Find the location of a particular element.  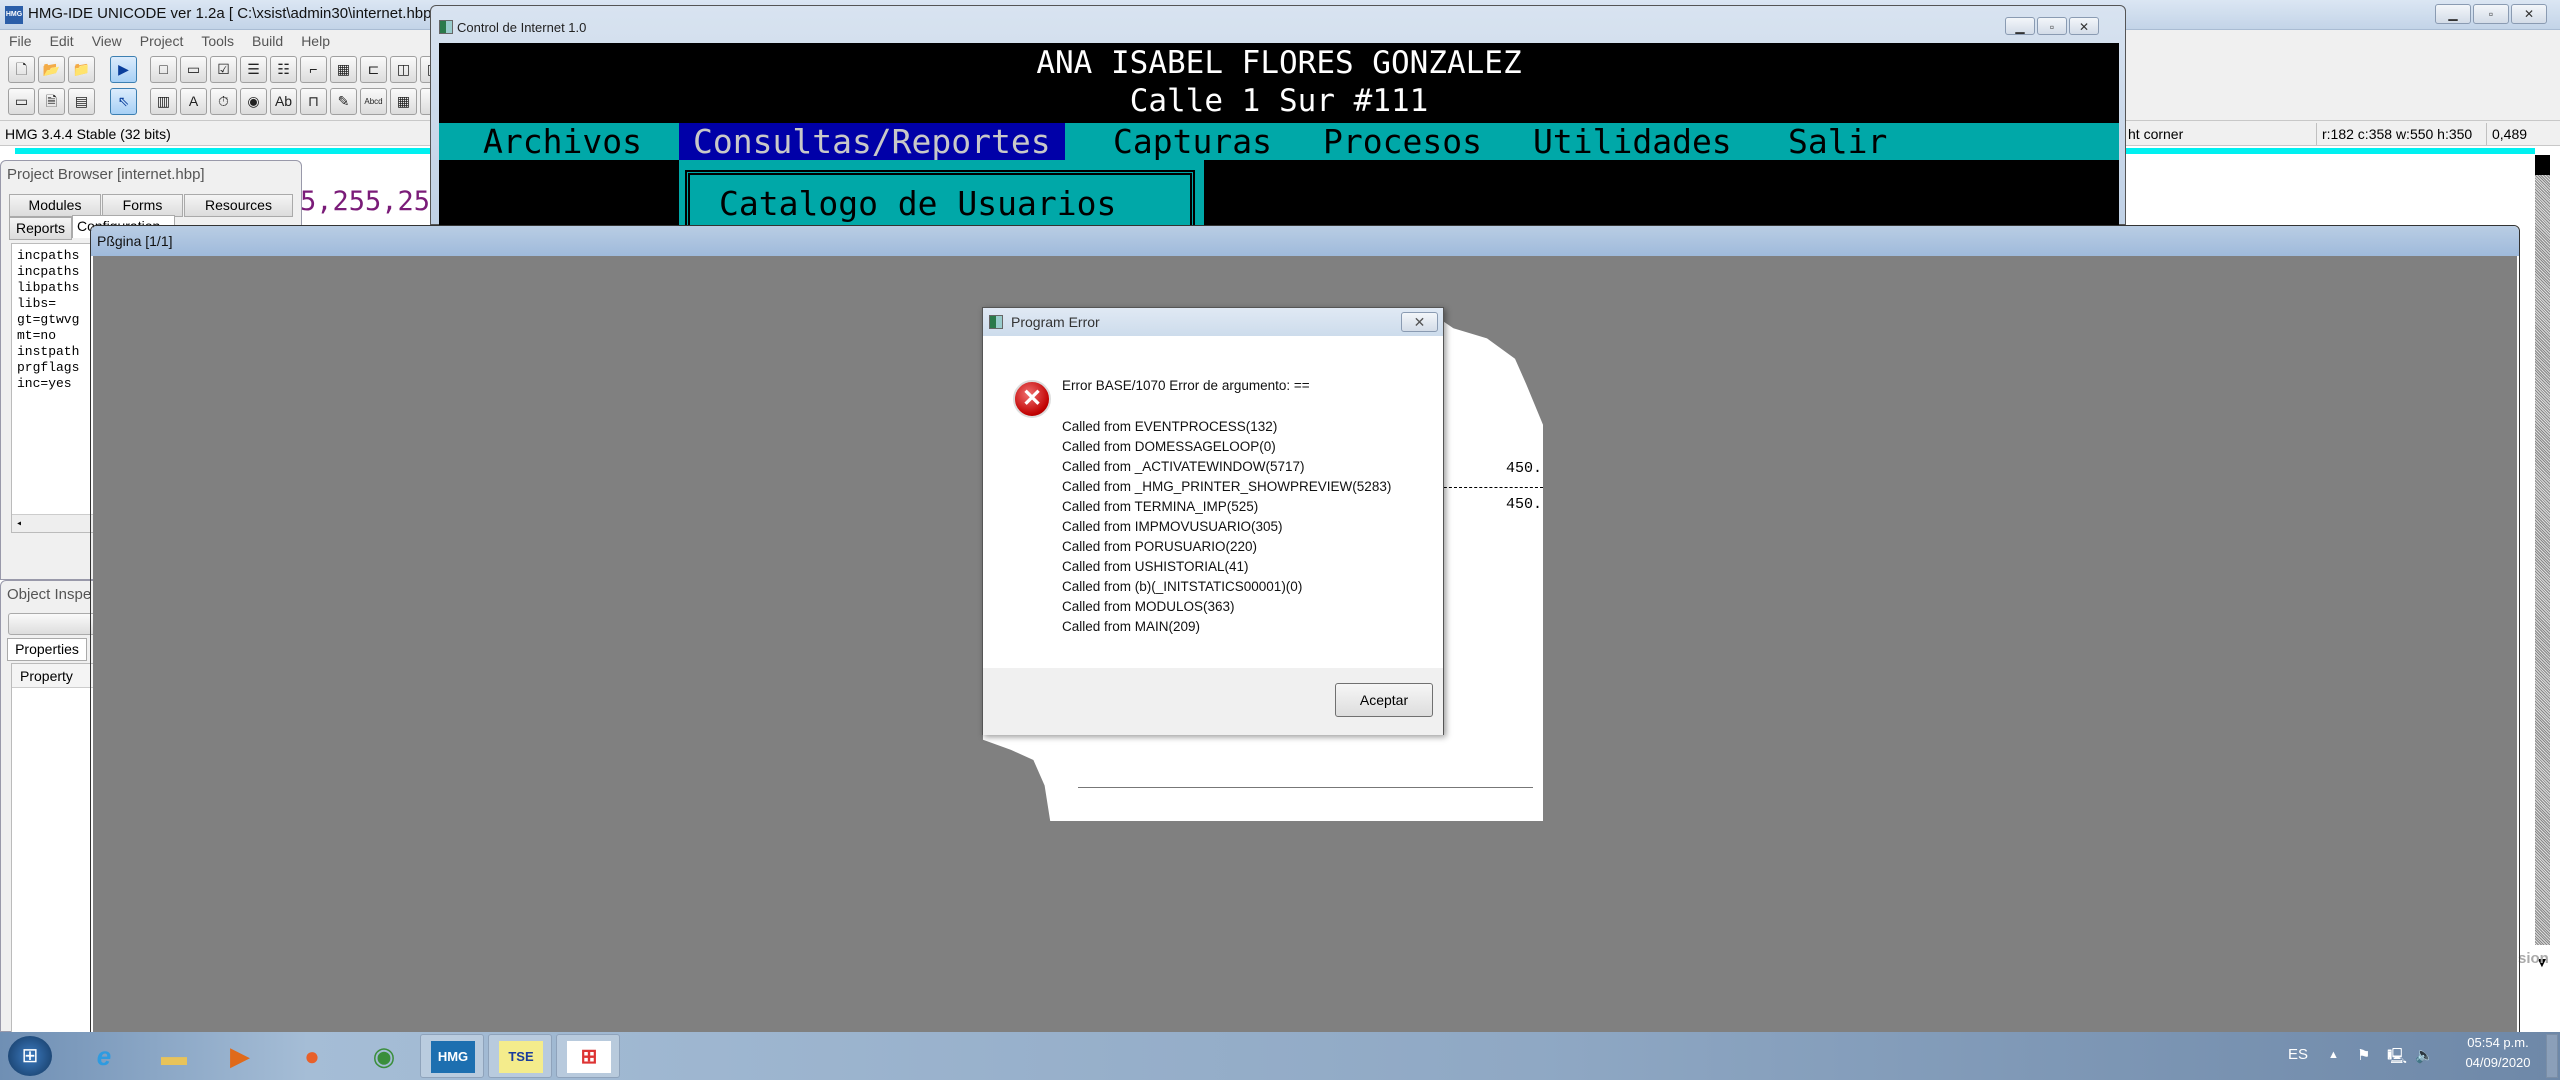

editor-code-text: 5,255,255 is located at coordinates (373, 201).